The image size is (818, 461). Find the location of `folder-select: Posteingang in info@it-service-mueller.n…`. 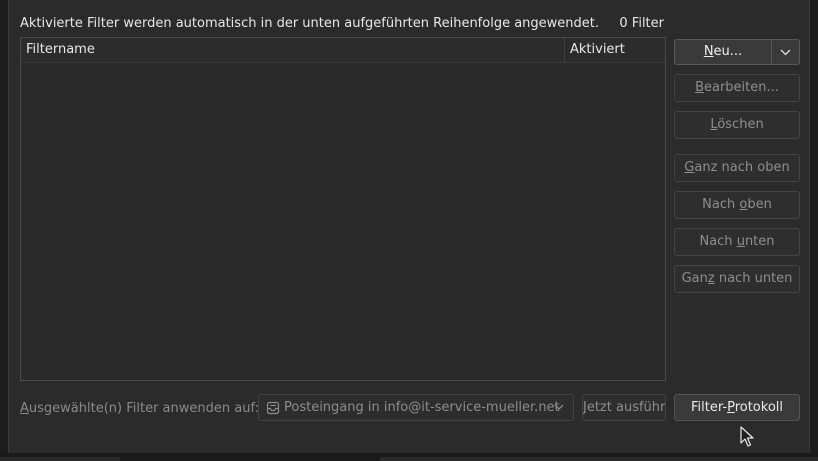

folder-select: Posteingang in info@it-service-mueller.n… is located at coordinates (416, 407).